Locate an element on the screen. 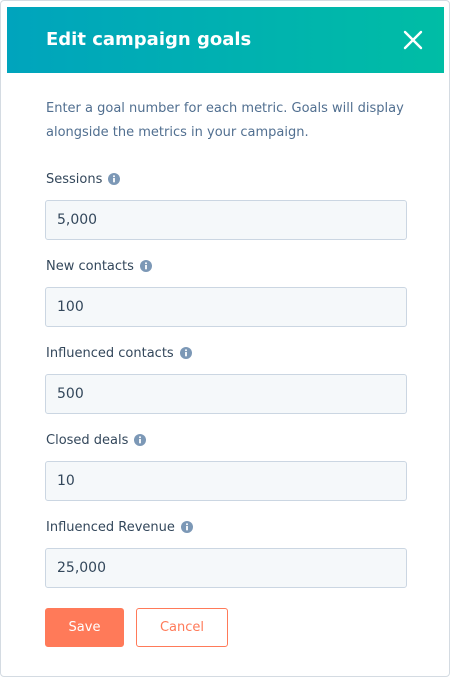 The image size is (450, 677). influenced-contacts-input is located at coordinates (226, 394).